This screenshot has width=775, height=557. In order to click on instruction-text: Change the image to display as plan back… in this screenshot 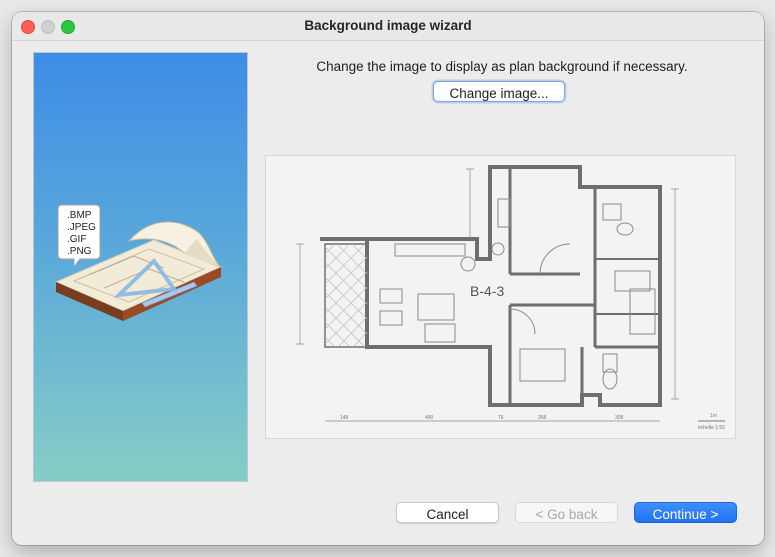, I will do `click(502, 66)`.